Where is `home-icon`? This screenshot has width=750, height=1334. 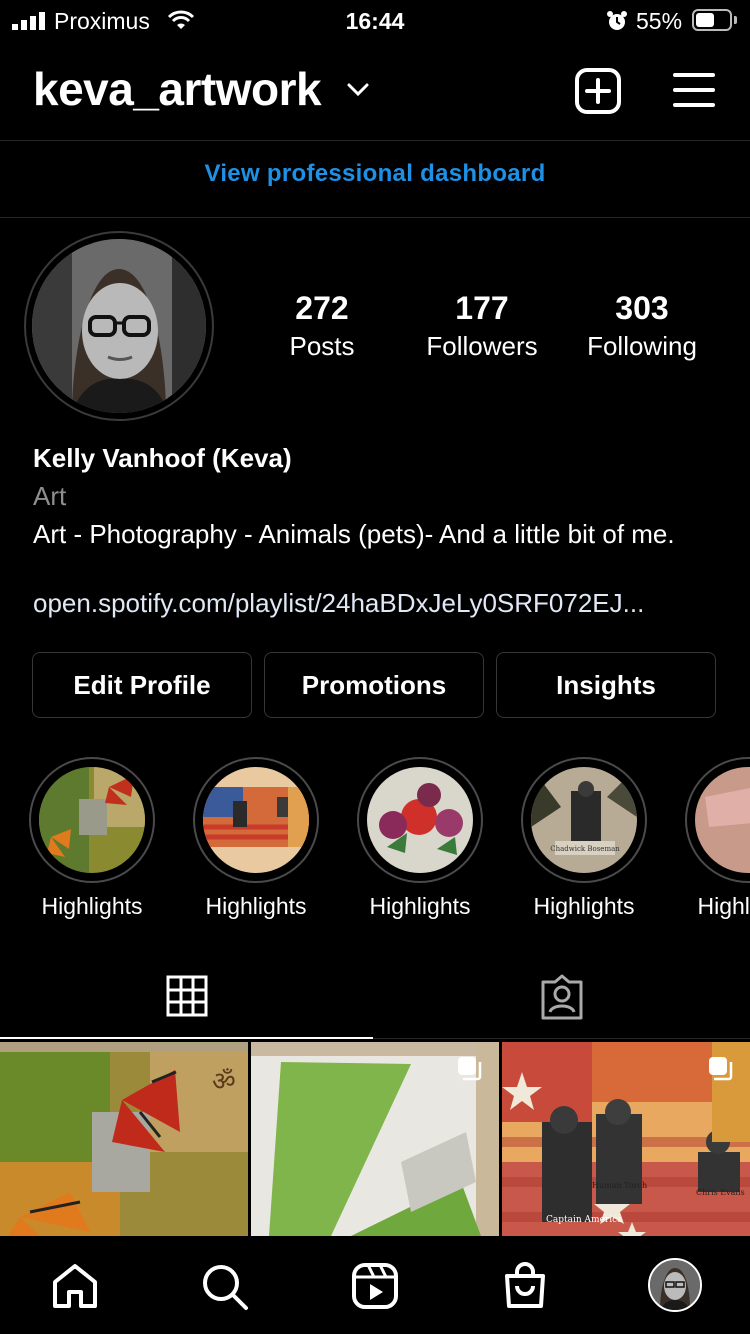 home-icon is located at coordinates (75, 1286).